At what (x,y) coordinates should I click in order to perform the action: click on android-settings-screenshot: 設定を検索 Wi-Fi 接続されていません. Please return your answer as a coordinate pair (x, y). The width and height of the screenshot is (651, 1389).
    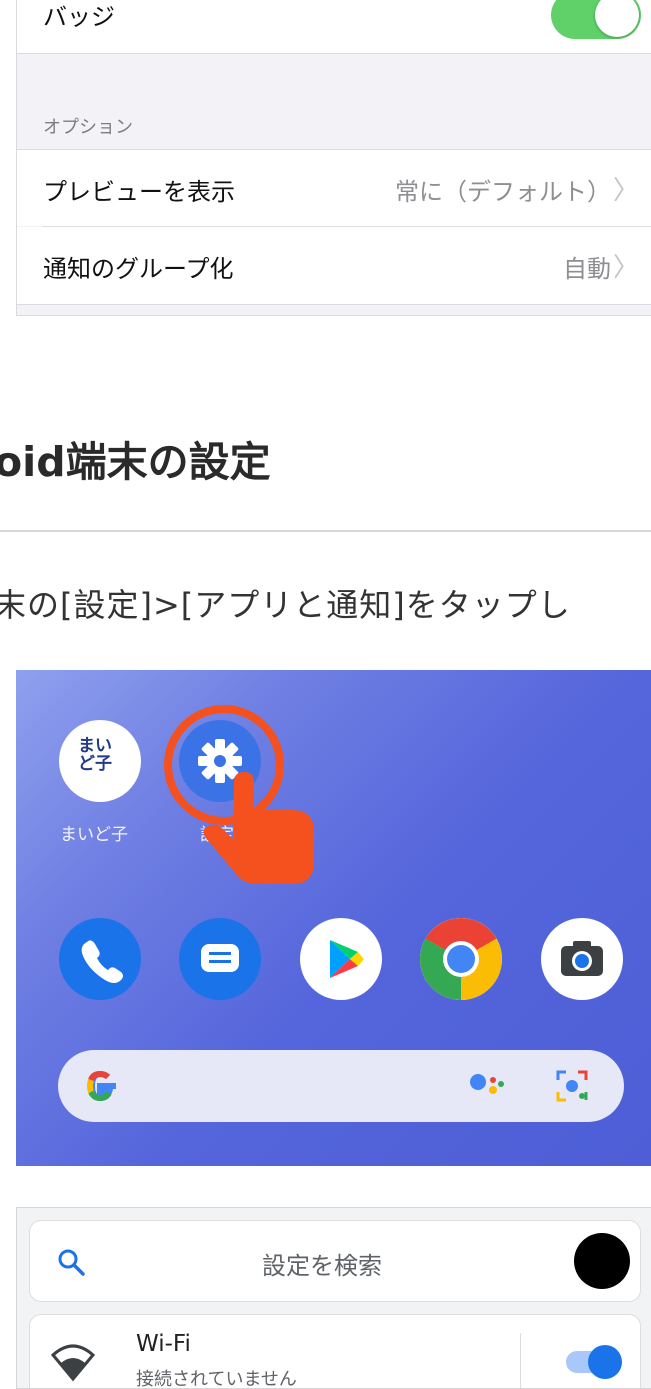
    Looking at the image, I should click on (333, 1298).